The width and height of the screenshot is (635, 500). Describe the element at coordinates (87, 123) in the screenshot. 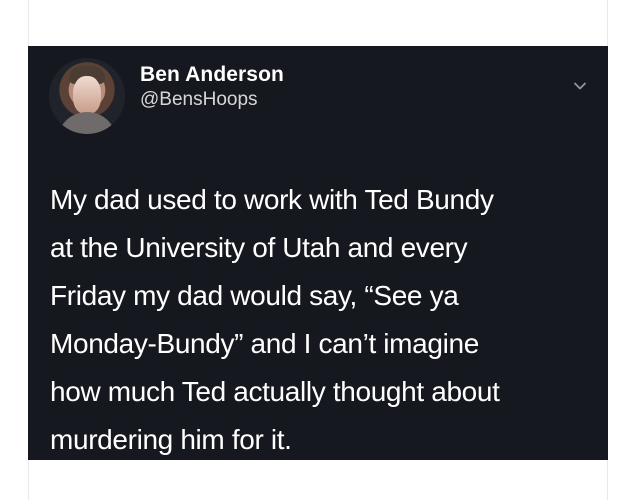

I see `avatar-shirt` at that location.